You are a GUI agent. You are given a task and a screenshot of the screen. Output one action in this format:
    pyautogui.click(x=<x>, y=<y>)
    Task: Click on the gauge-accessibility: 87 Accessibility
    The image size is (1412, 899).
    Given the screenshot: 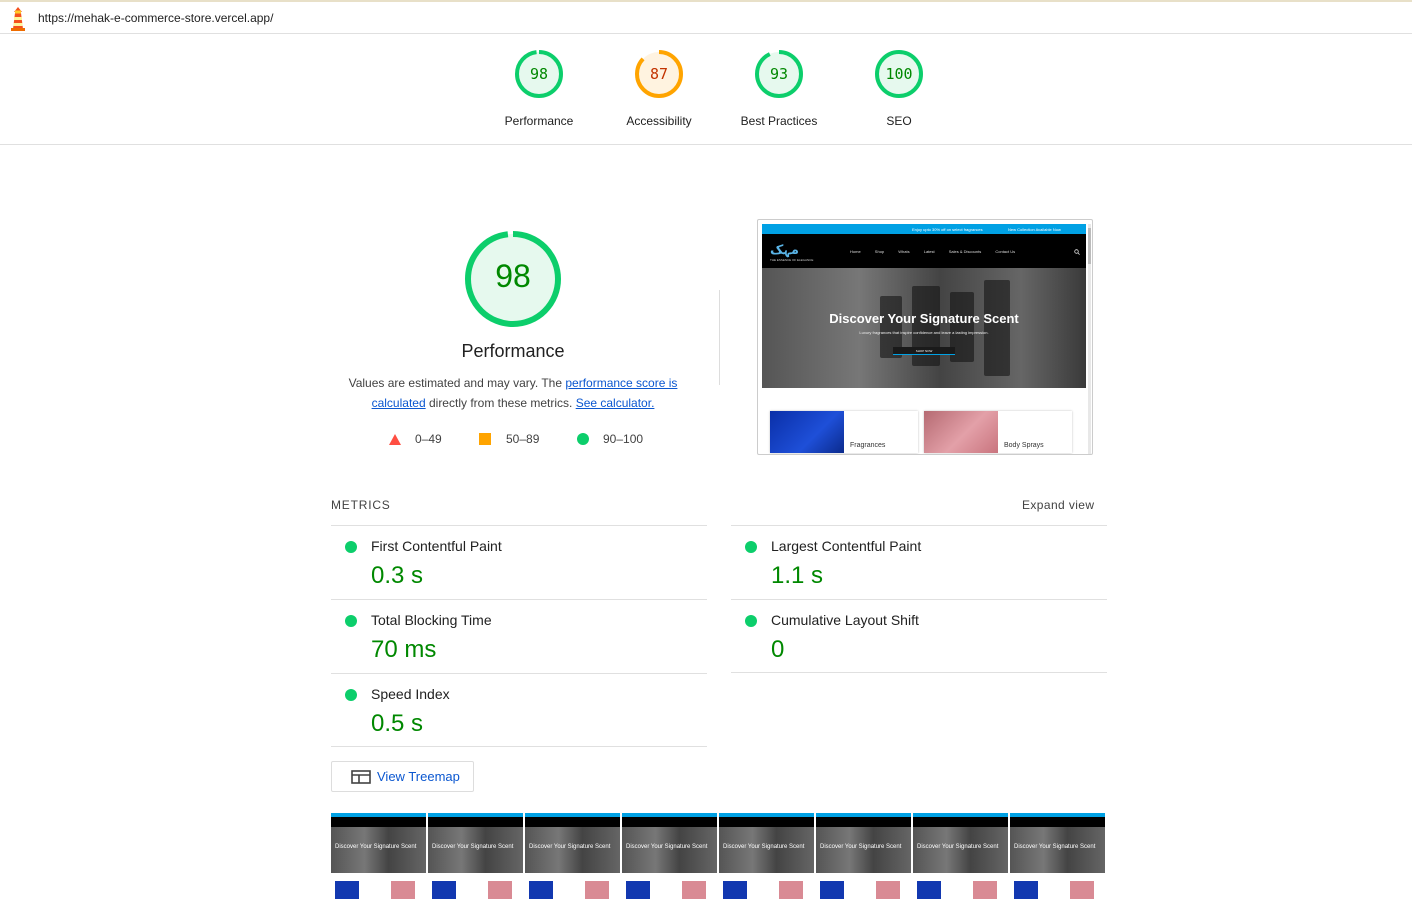 What is the action you would take?
    pyautogui.click(x=659, y=88)
    